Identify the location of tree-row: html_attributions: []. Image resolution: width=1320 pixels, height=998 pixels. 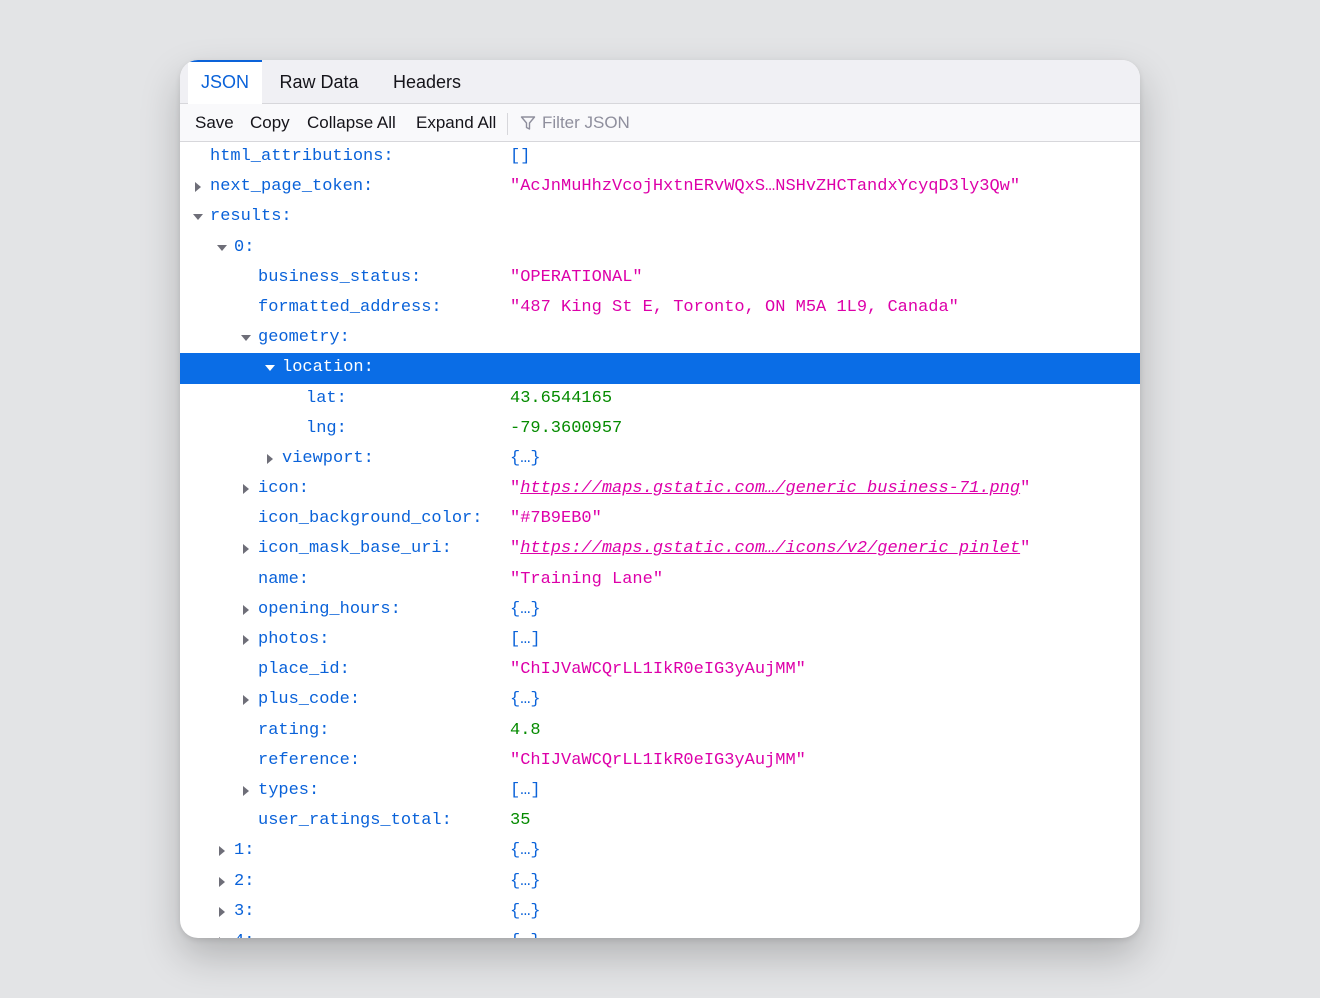
(660, 157).